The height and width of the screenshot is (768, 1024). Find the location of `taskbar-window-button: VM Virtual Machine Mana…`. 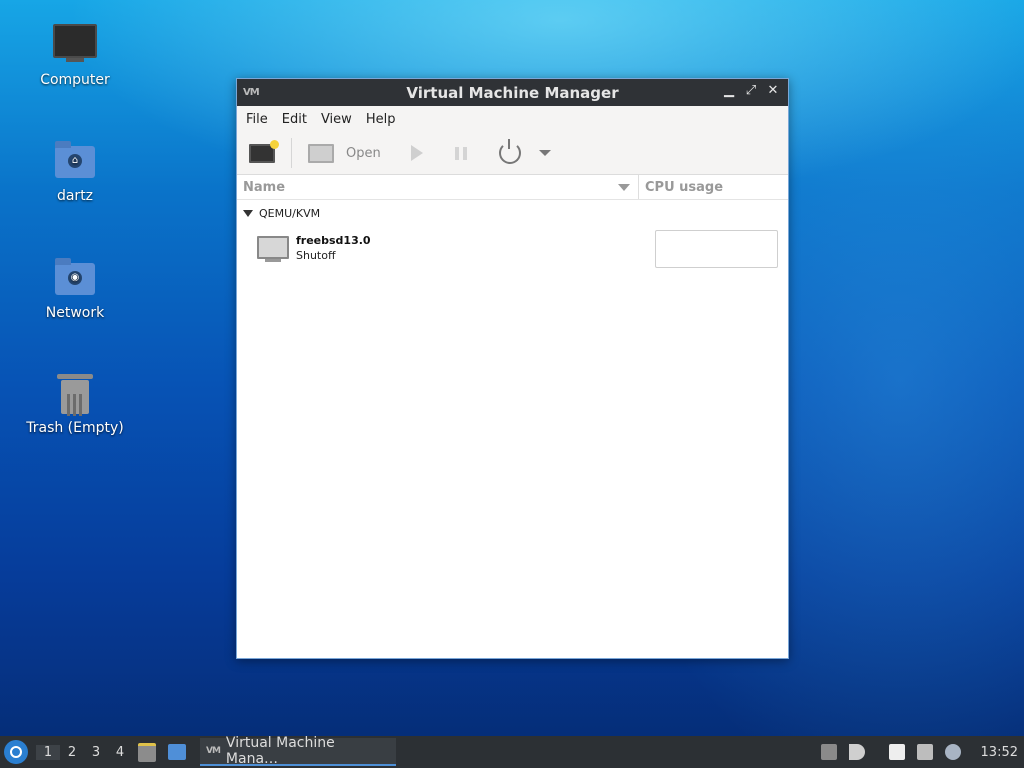

taskbar-window-button: VM Virtual Machine Mana… is located at coordinates (298, 751).